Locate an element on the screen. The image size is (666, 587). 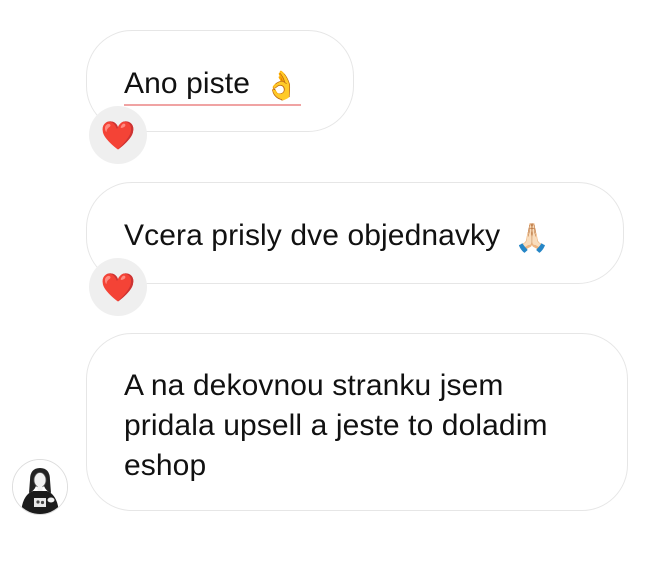
message-bubble-2: Vcera prisly dve objednavky 🙏🏻 is located at coordinates (355, 233).